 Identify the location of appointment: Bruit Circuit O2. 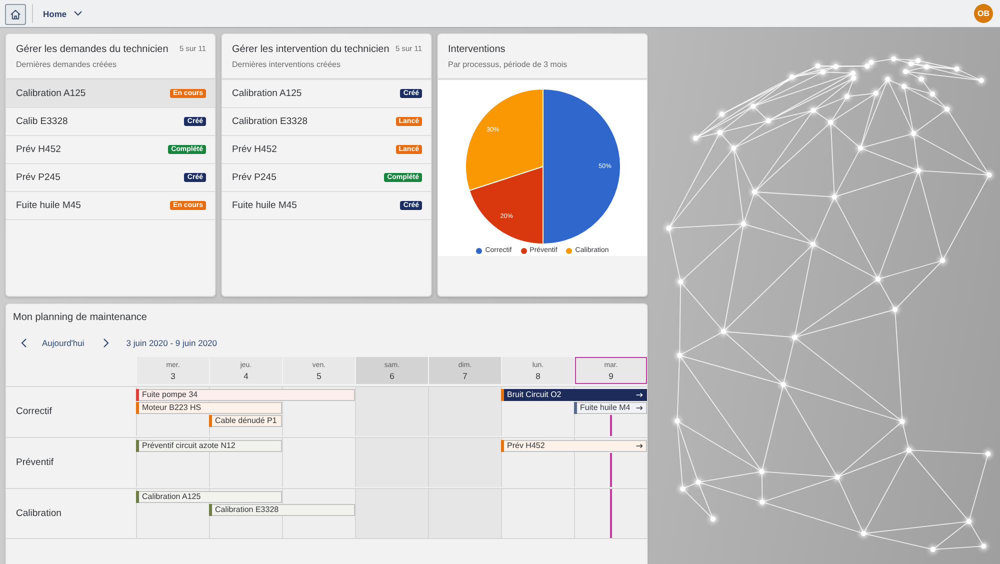
(574, 395).